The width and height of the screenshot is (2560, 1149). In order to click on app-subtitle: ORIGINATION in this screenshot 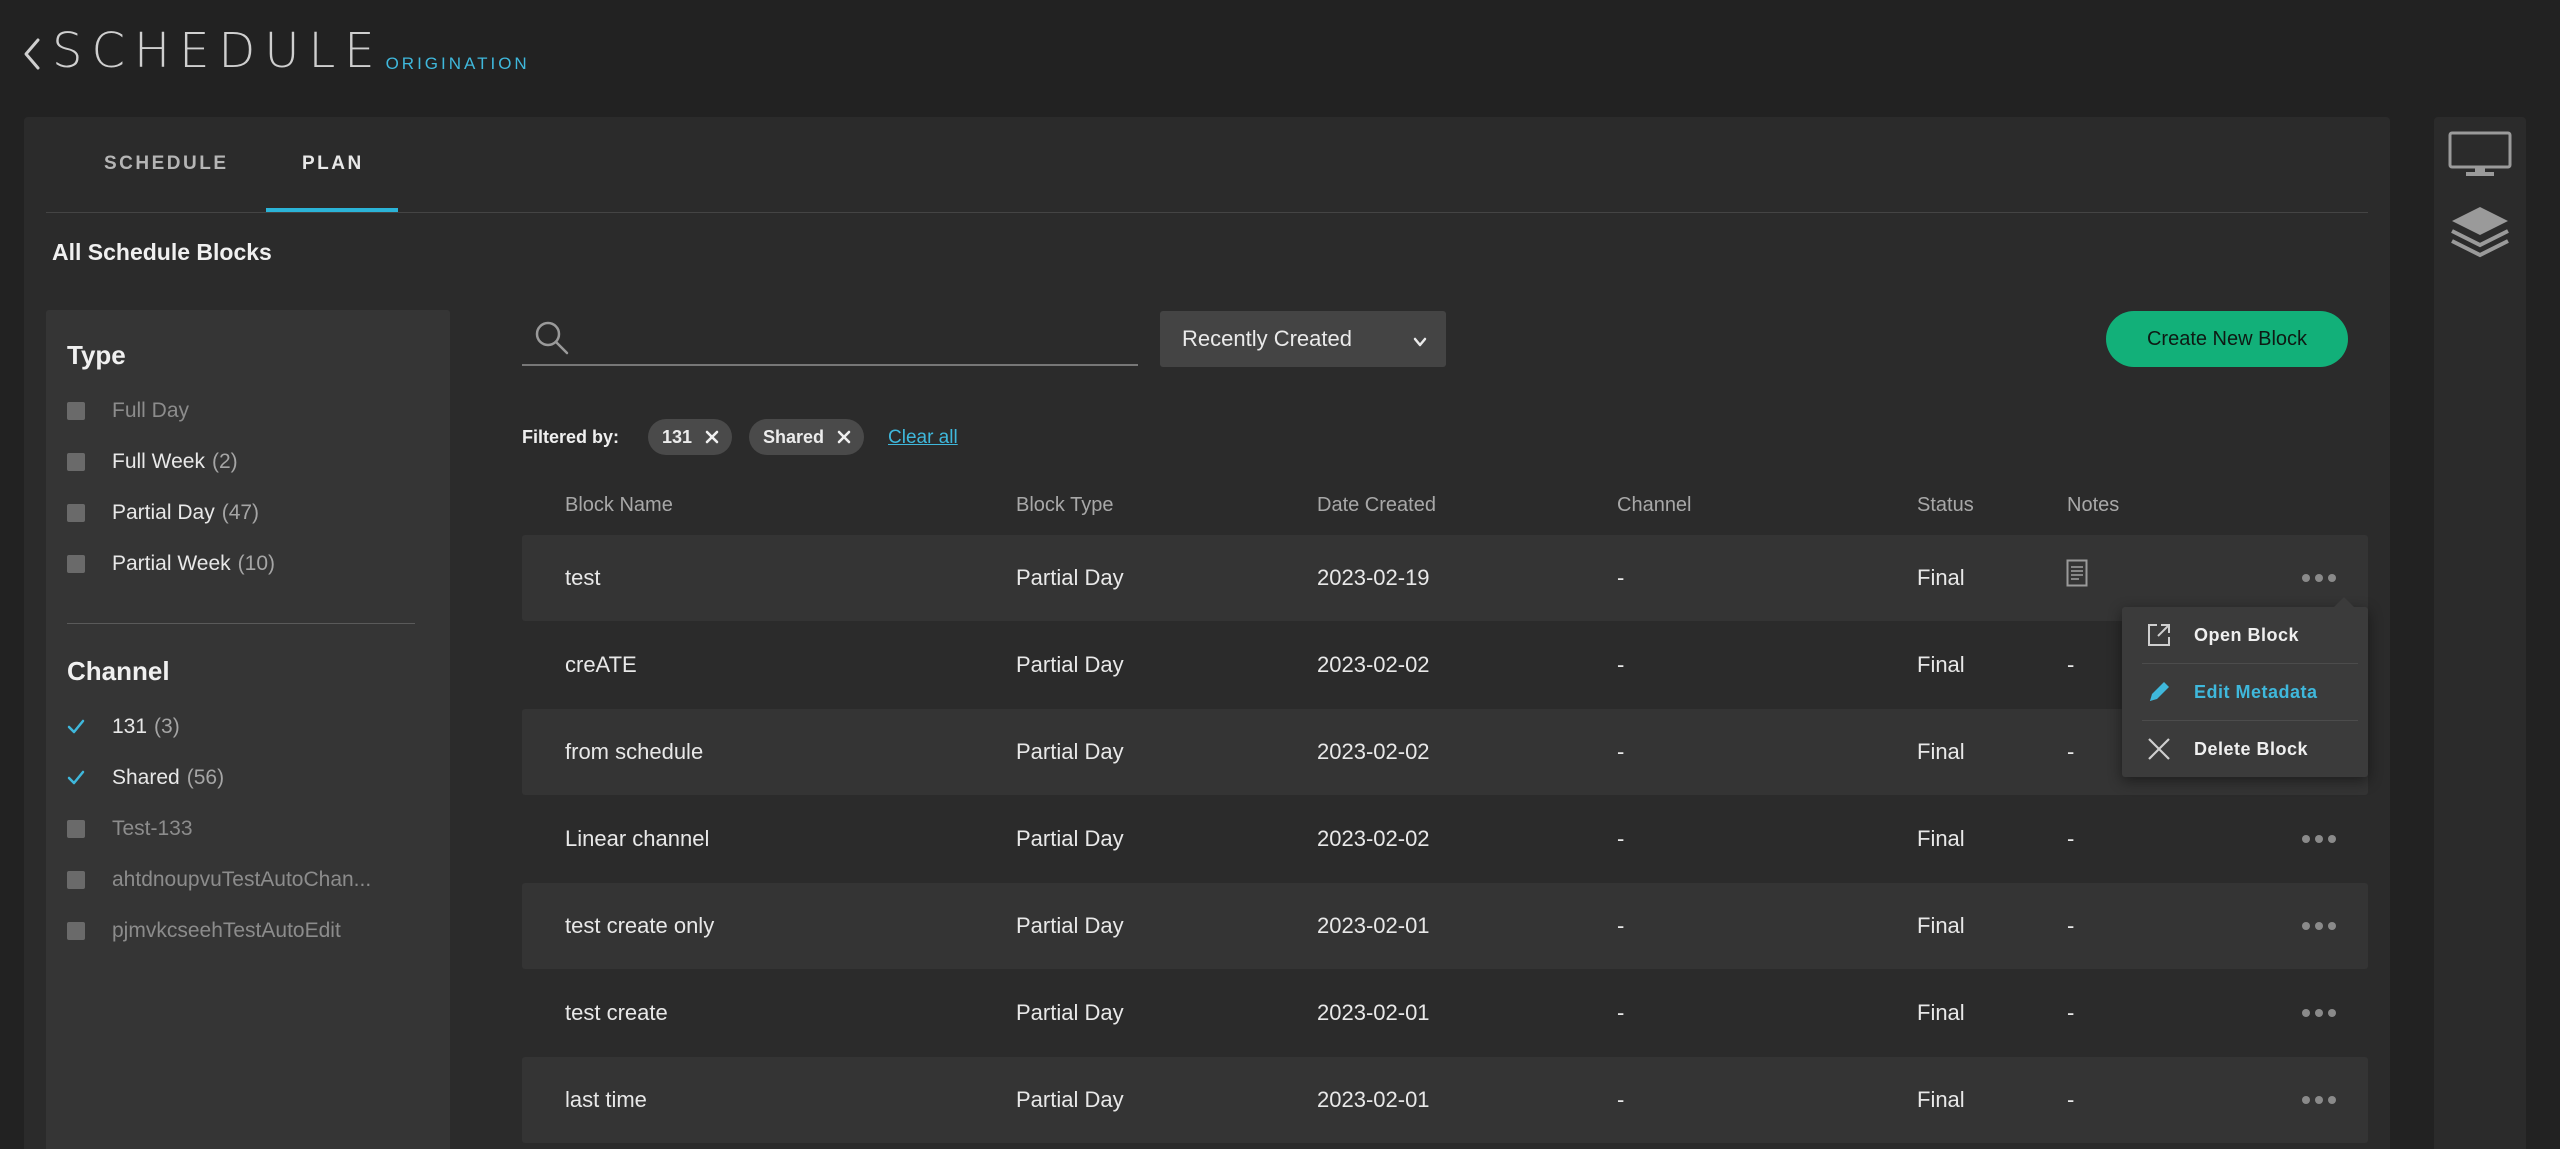, I will do `click(457, 63)`.